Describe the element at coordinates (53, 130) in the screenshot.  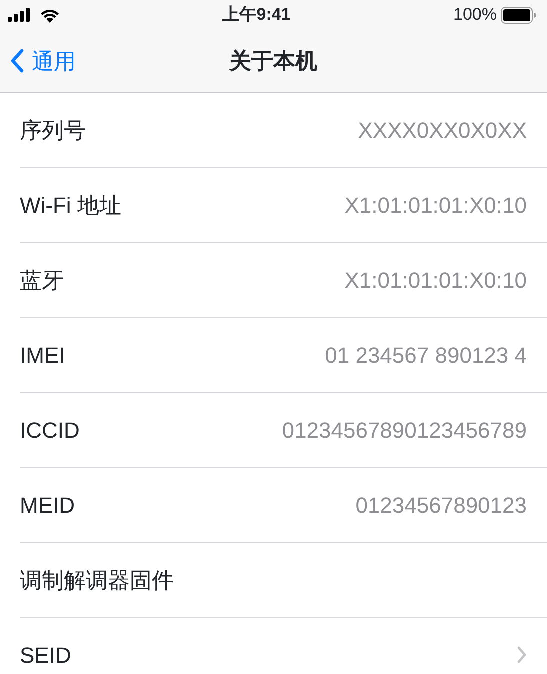
I see `row-label: 序列号` at that location.